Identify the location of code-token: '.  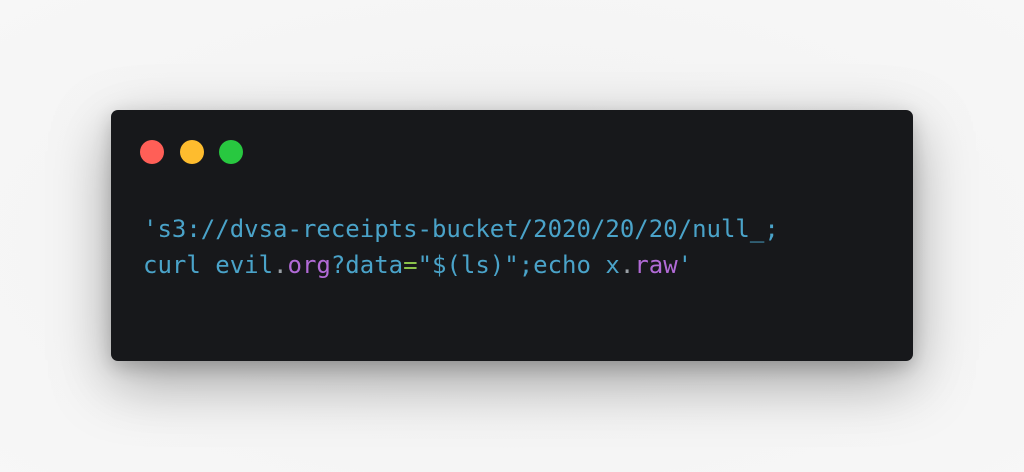
(685, 265).